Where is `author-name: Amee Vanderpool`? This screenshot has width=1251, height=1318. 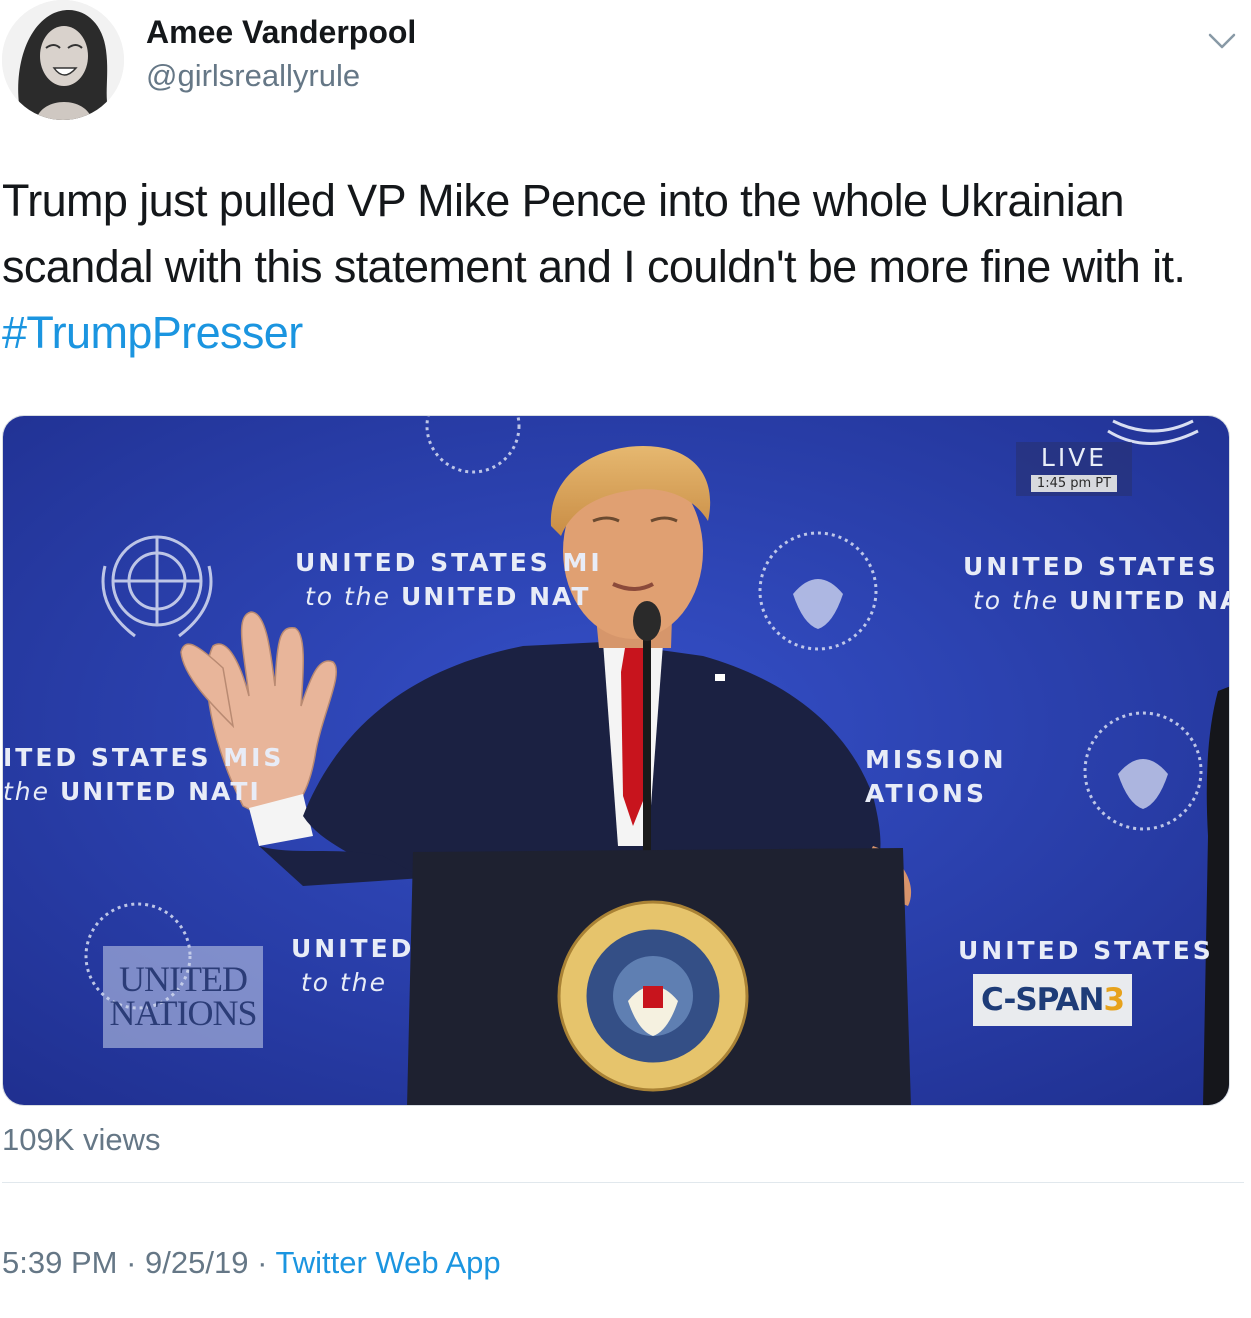 author-name: Amee Vanderpool is located at coordinates (281, 32).